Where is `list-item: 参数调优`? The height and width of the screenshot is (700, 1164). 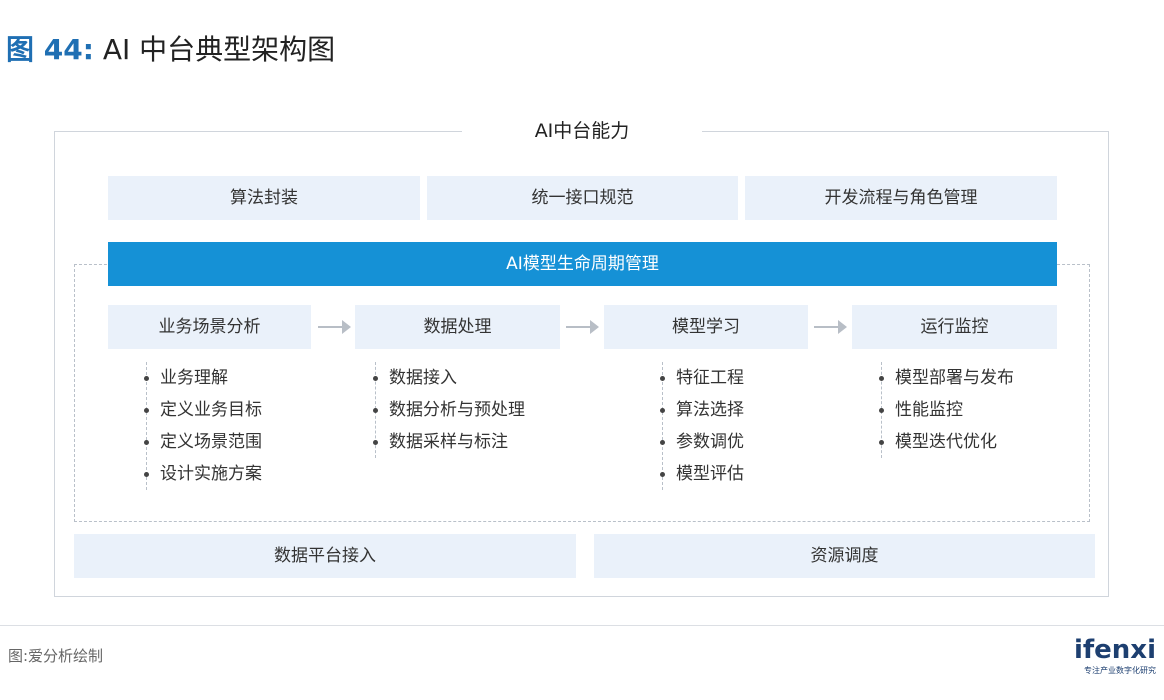
list-item: 参数调优 is located at coordinates (702, 442).